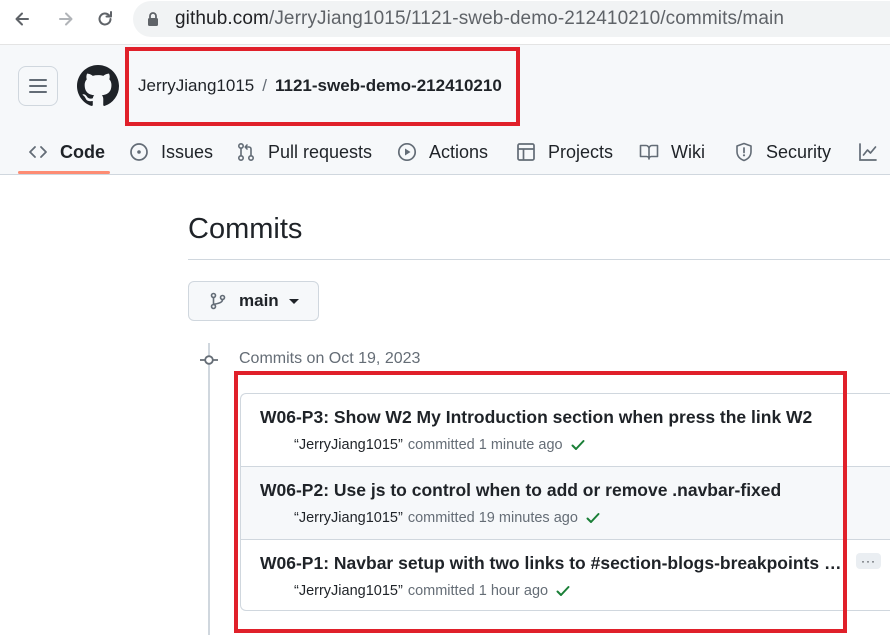  I want to click on caret-down-icon, so click(293, 301).